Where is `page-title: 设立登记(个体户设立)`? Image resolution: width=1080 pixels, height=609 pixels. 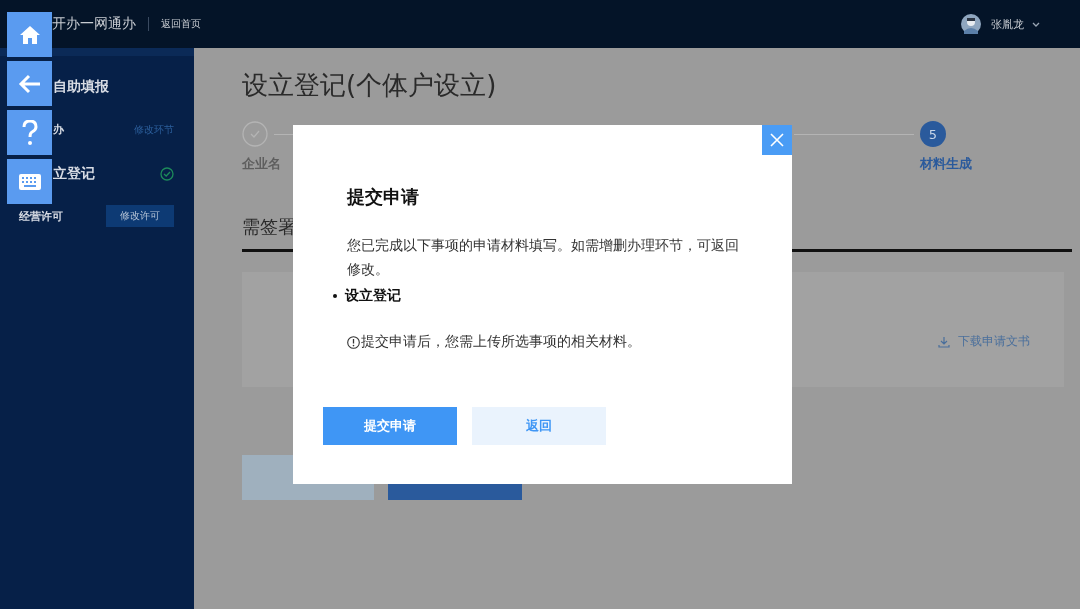
page-title: 设立登记(个体户设立) is located at coordinates (370, 85).